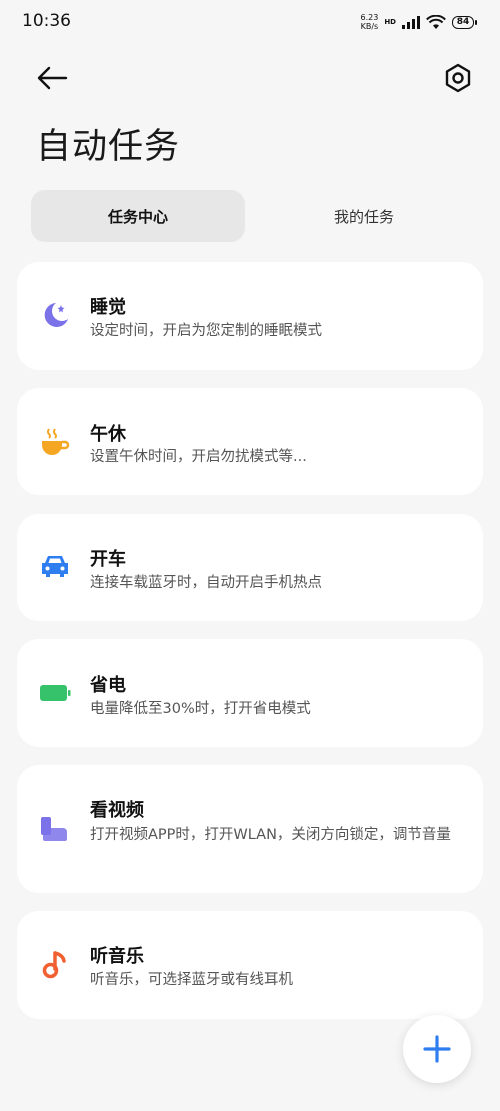 This screenshot has height=1111, width=500. I want to click on task-card-listen-music: 听音乐 听音乐，可选择蓝牙或有线耳机, so click(250, 965).